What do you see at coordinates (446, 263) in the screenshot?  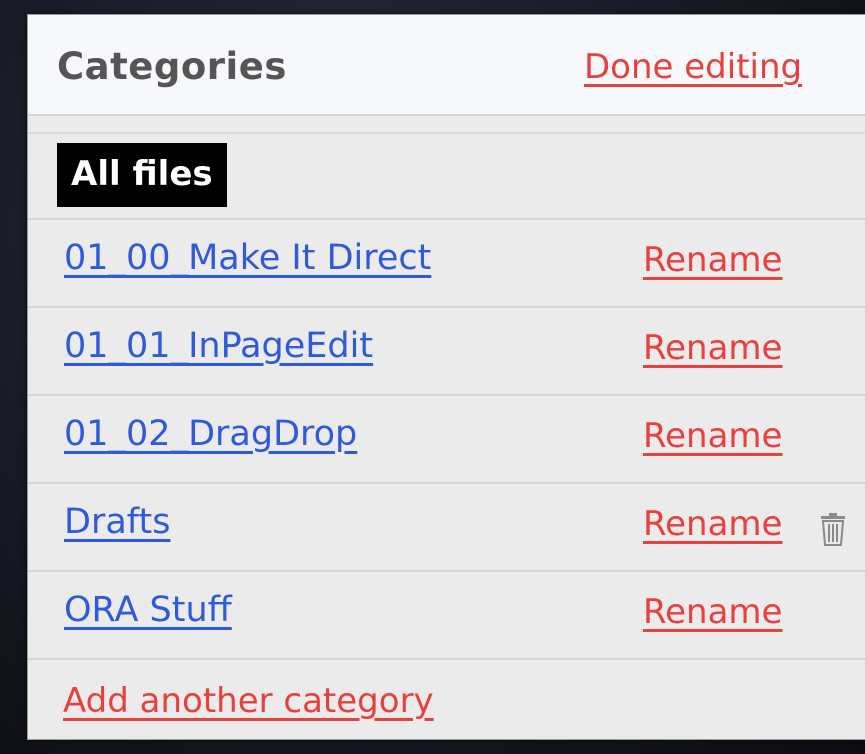 I see `category-row: 01_00_Make It Direct Rename` at bounding box center [446, 263].